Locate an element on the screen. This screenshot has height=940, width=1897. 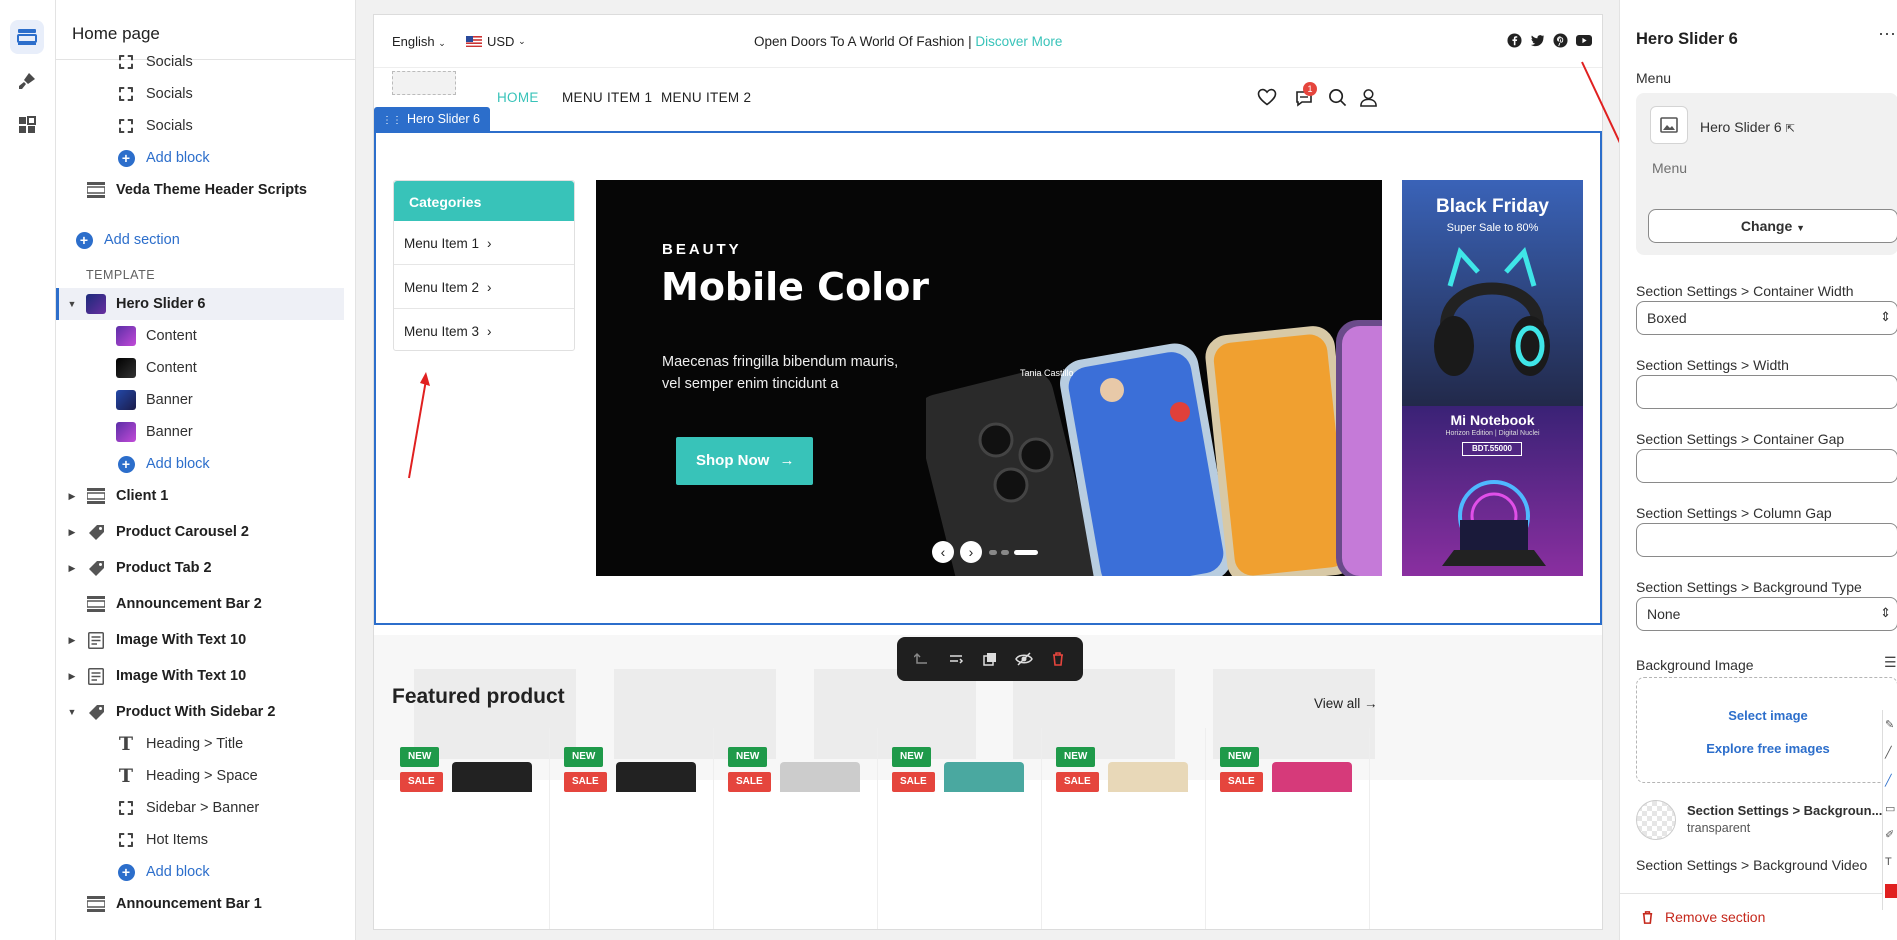
view-all-link: View all → is located at coordinates (1346, 703).